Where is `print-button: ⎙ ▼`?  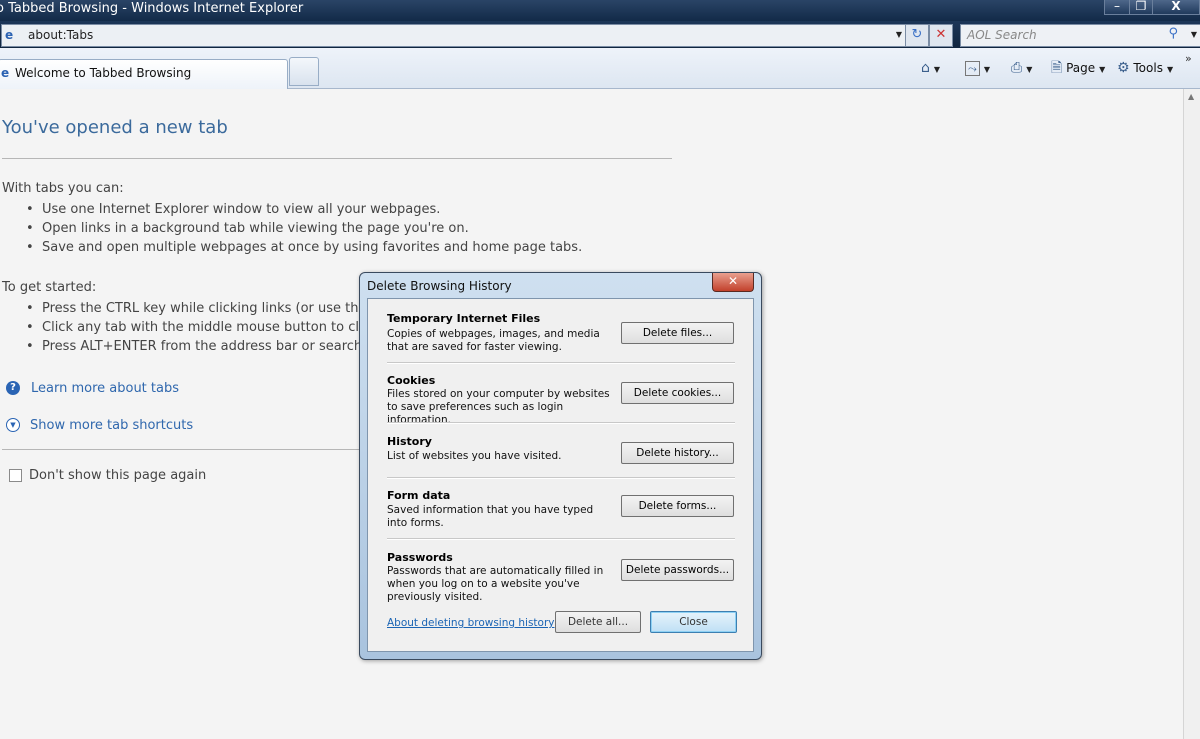
print-button: ⎙ ▼ is located at coordinates (1021, 68).